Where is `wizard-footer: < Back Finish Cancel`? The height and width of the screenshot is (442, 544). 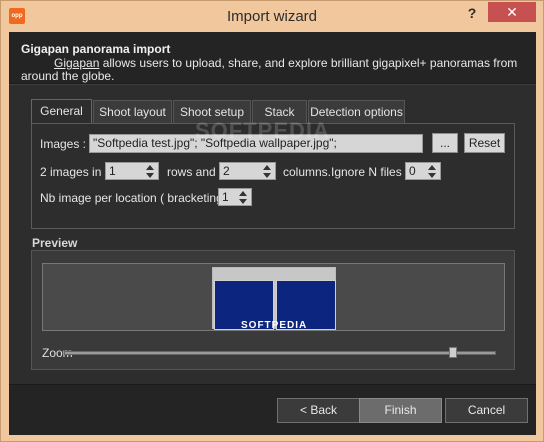
wizard-footer: < Back Finish Cancel is located at coordinates (272, 409).